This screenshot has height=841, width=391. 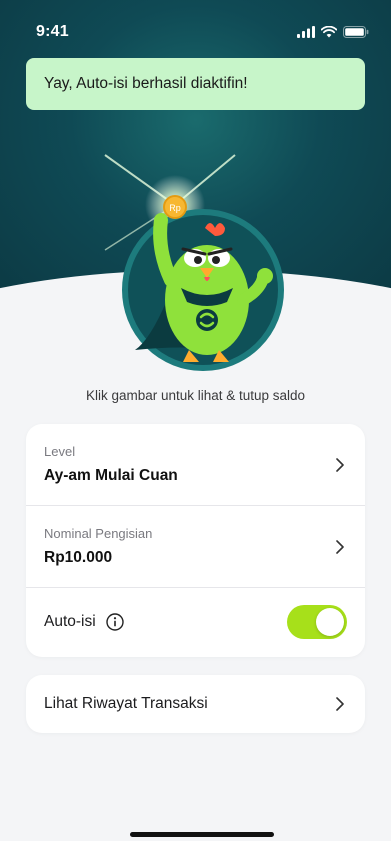 What do you see at coordinates (195, 395) in the screenshot?
I see `balance-hint: Klik gambar untuk lihat & tutup saldo` at bounding box center [195, 395].